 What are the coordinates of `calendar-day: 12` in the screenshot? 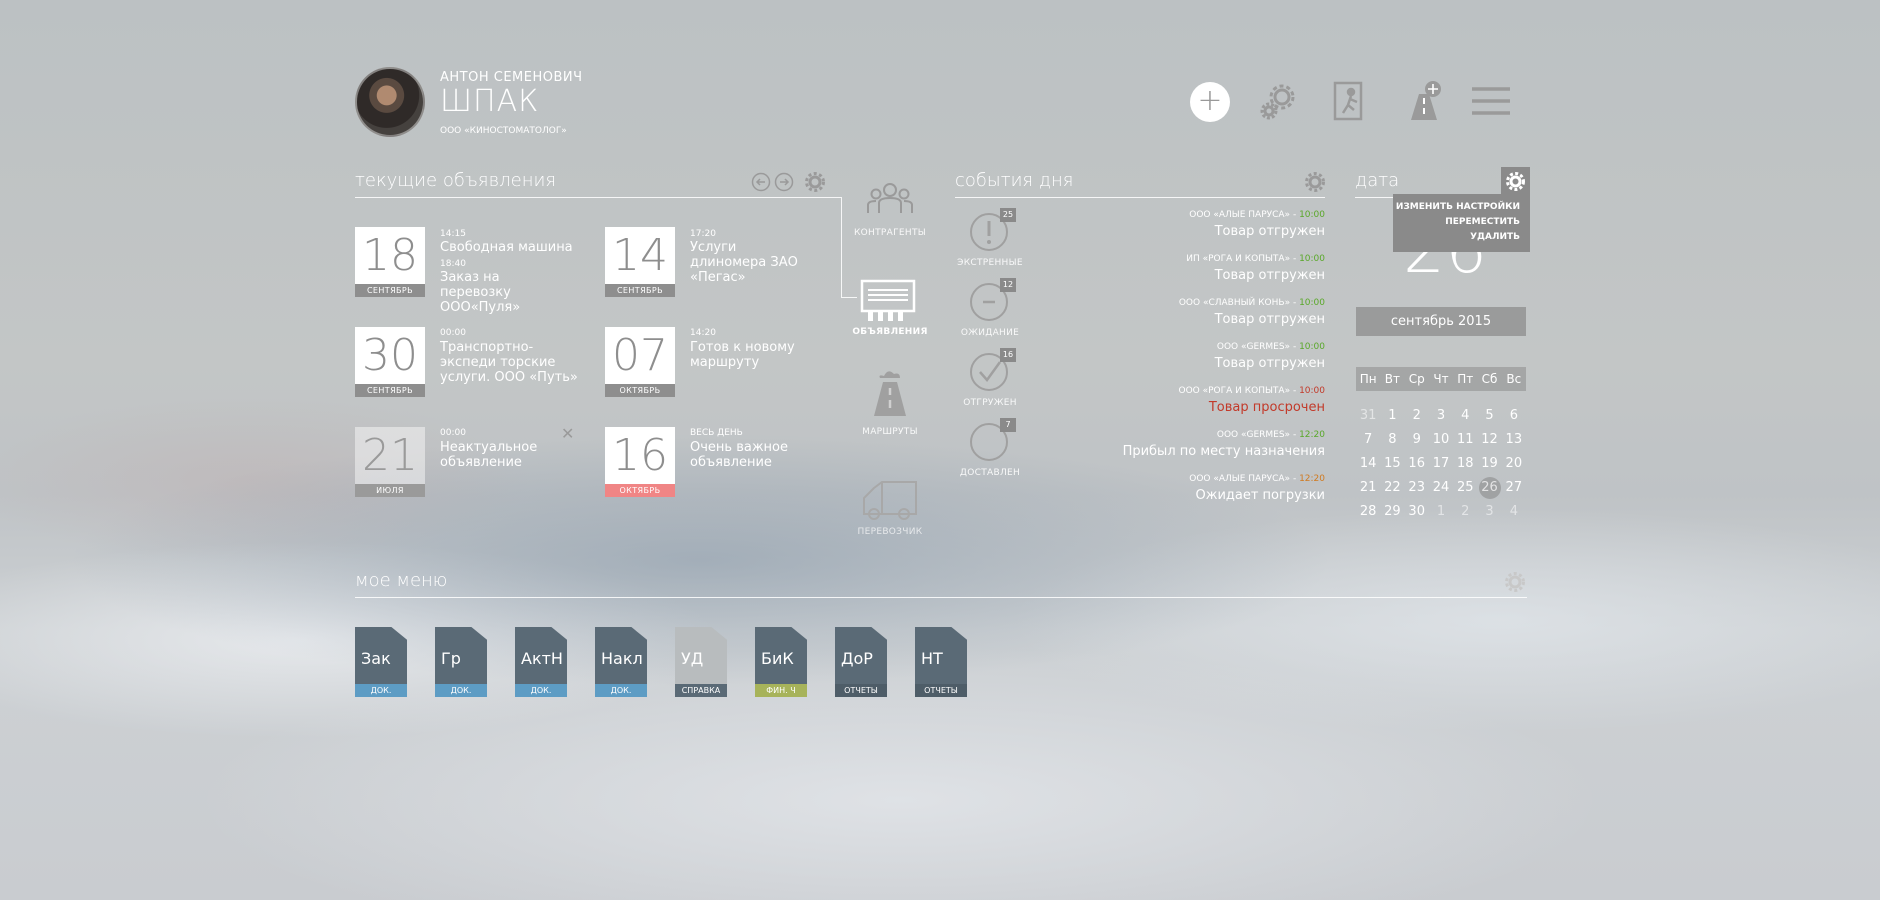 It's located at (1489, 440).